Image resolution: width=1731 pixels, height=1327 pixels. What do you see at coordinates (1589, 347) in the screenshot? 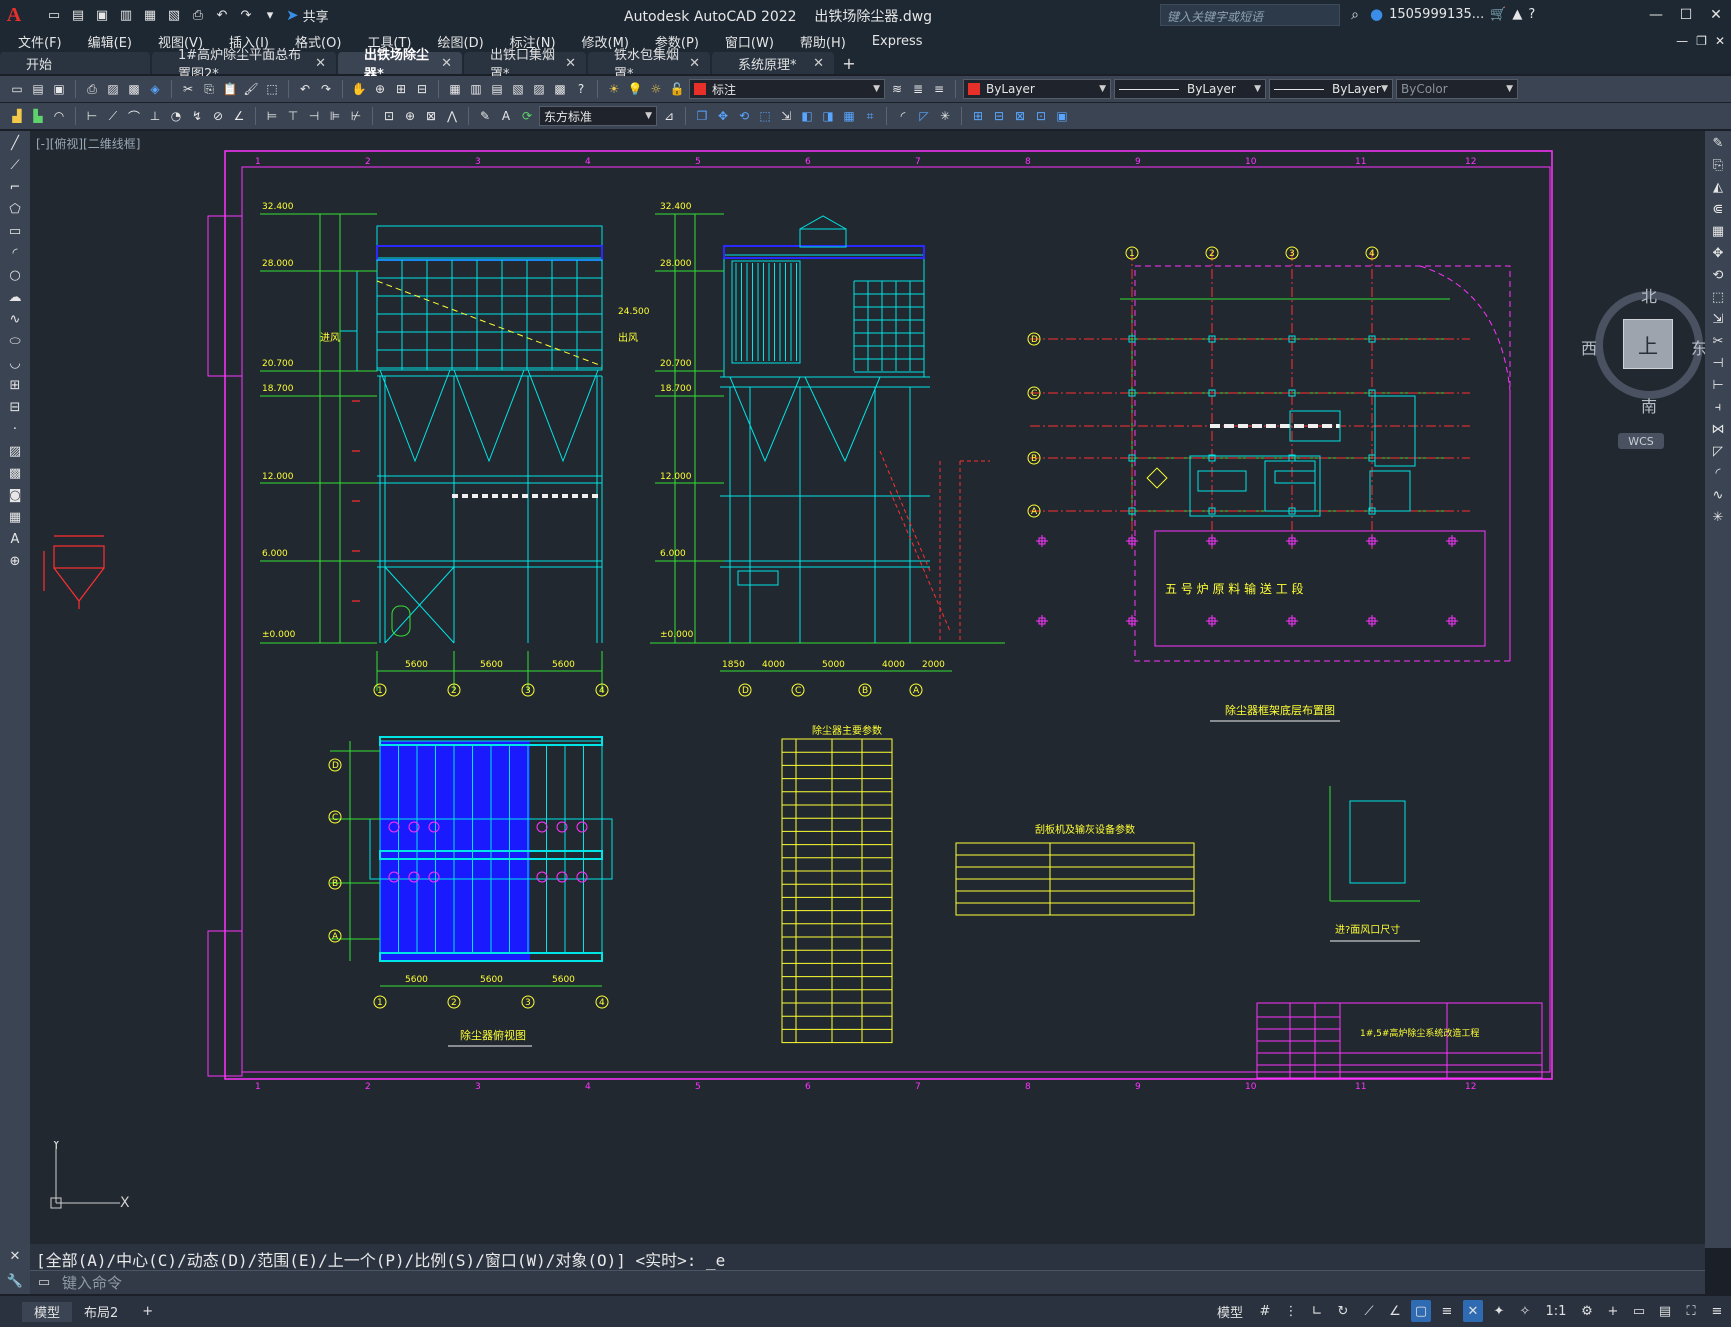
I see `viewcube-west: 西` at bounding box center [1589, 347].